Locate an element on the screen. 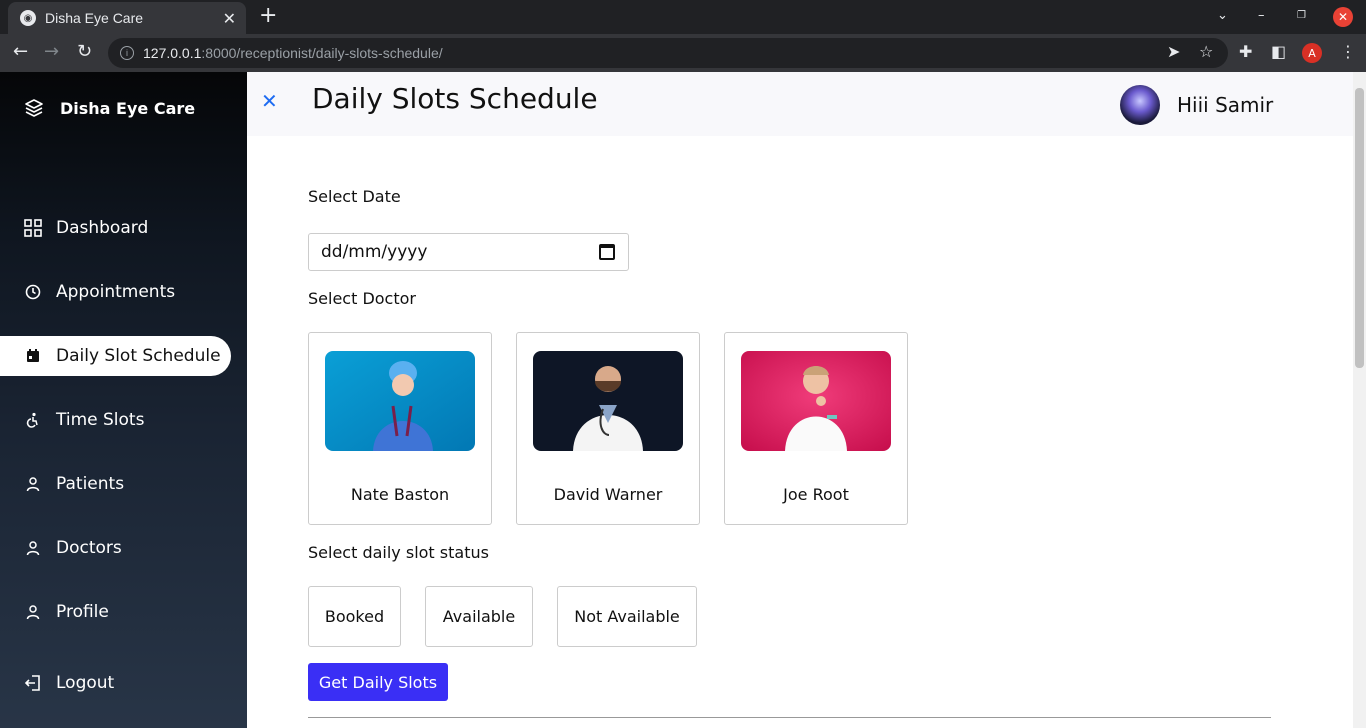  sidebar-item-label: Profile is located at coordinates (82, 612).